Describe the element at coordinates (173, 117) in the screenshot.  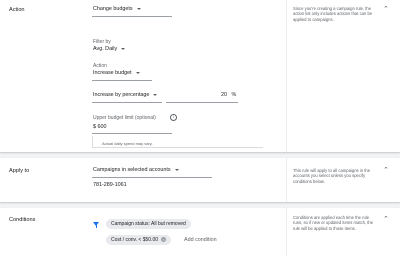
I see `info-icon: i` at that location.